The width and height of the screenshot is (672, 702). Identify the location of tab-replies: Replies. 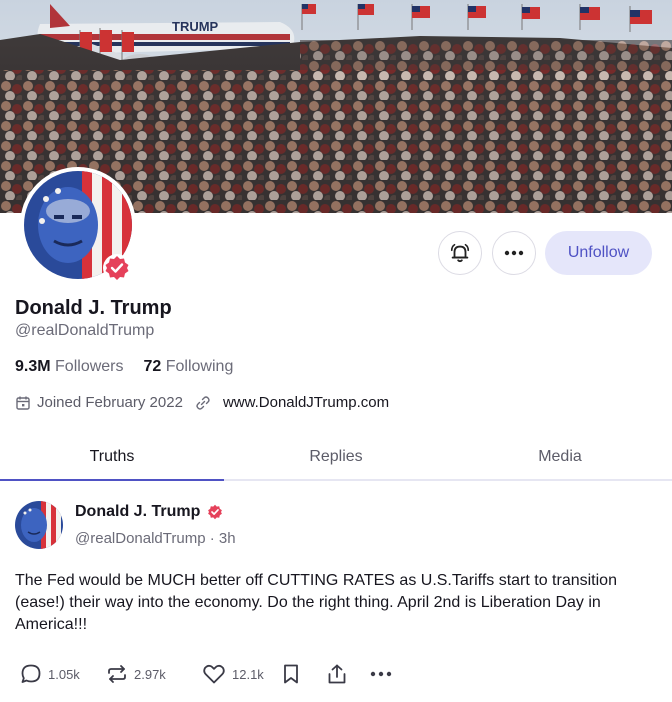
(336, 459).